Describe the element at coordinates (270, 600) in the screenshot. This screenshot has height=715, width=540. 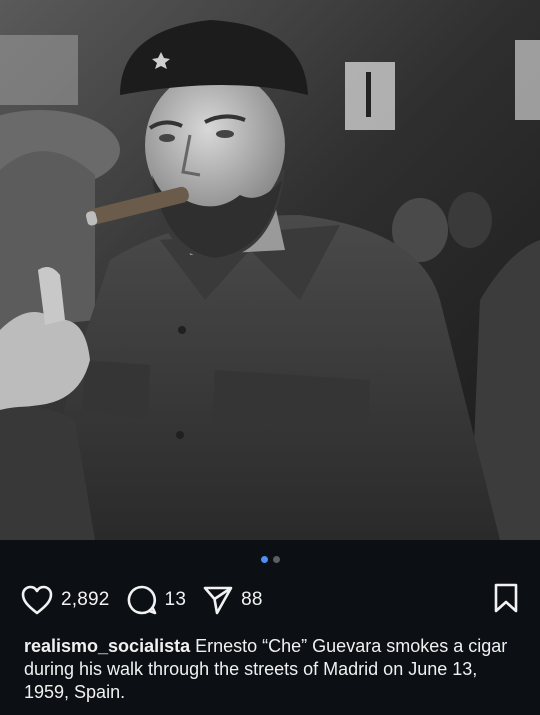
I see `post-actions-bar: 2,892 13 88` at that location.